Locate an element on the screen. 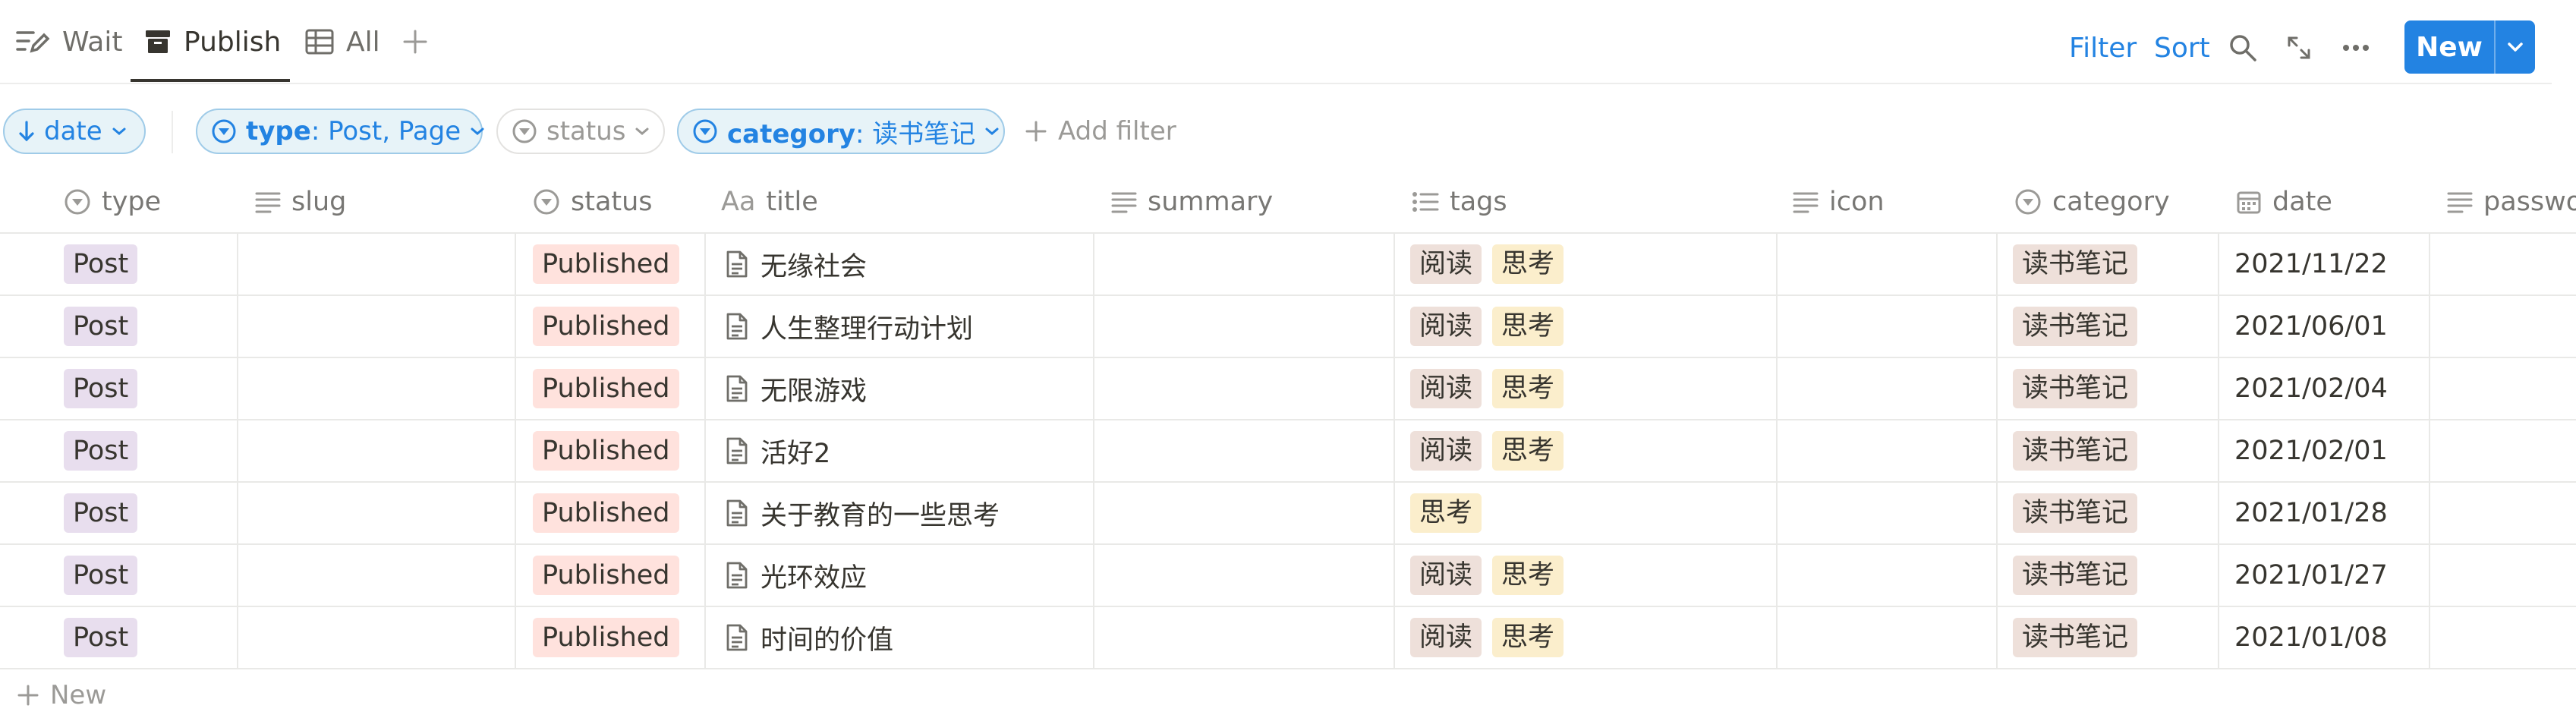 The image size is (2576, 718). title-cell: 无缘社会 is located at coordinates (909, 264).